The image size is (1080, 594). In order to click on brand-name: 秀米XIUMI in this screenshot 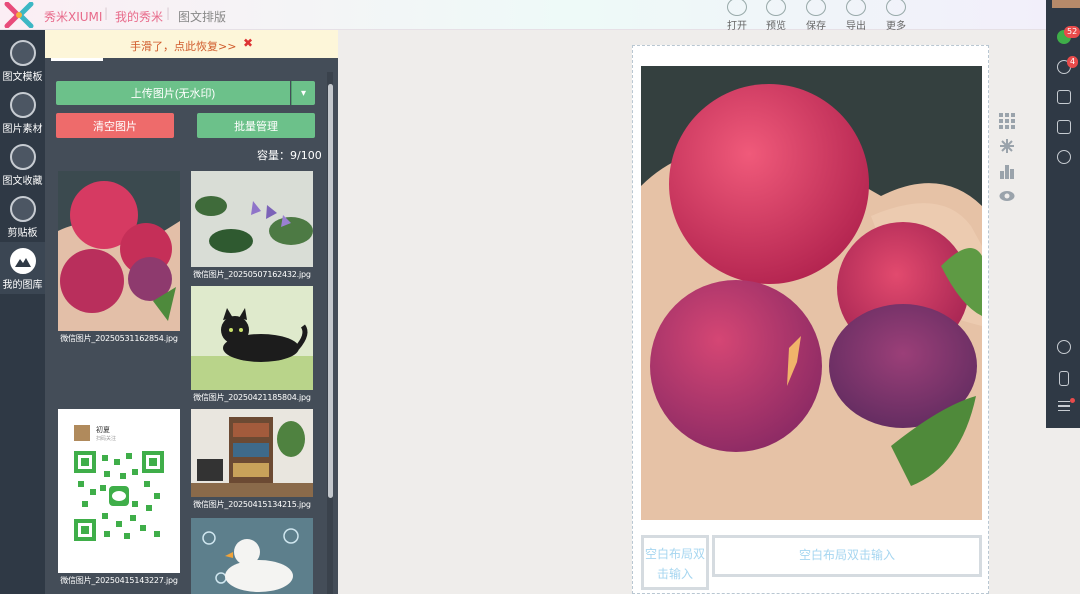, I will do `click(73, 16)`.